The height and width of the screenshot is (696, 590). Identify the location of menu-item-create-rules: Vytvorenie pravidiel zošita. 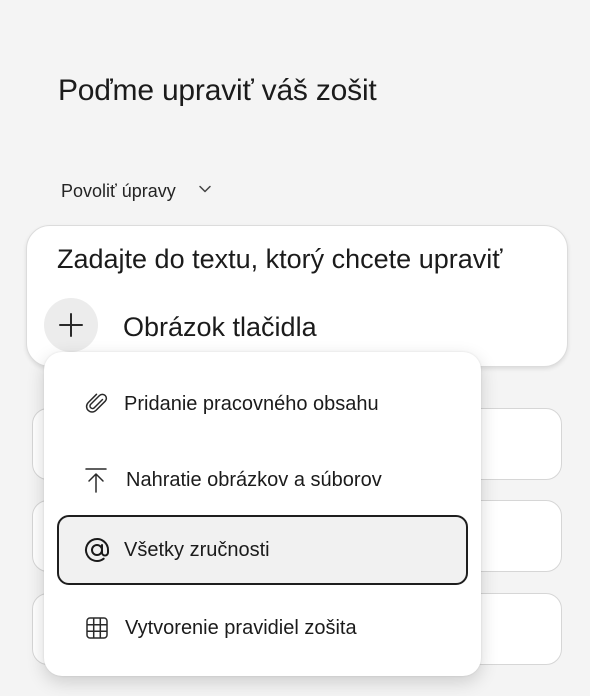
(262, 628).